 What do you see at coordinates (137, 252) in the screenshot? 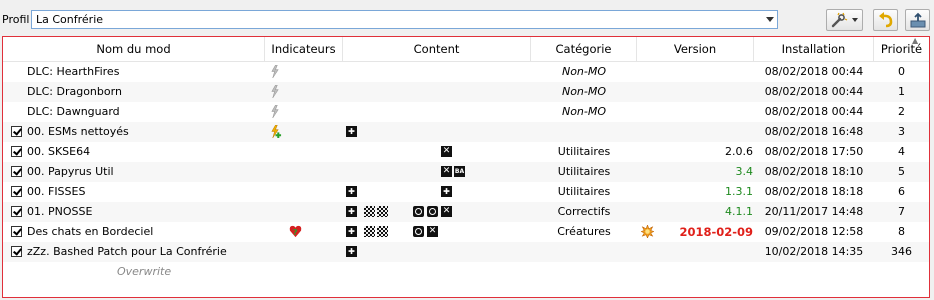
I see `mod-name-cell: zZz. Bashed Patch pour La Confrérie` at bounding box center [137, 252].